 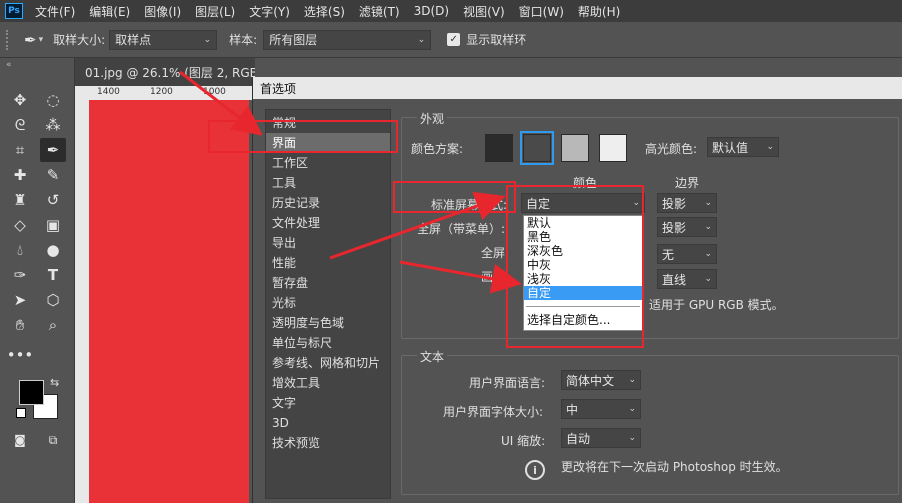 What do you see at coordinates (215, 11) in the screenshot?
I see `menu-layer: 图层(L)` at bounding box center [215, 11].